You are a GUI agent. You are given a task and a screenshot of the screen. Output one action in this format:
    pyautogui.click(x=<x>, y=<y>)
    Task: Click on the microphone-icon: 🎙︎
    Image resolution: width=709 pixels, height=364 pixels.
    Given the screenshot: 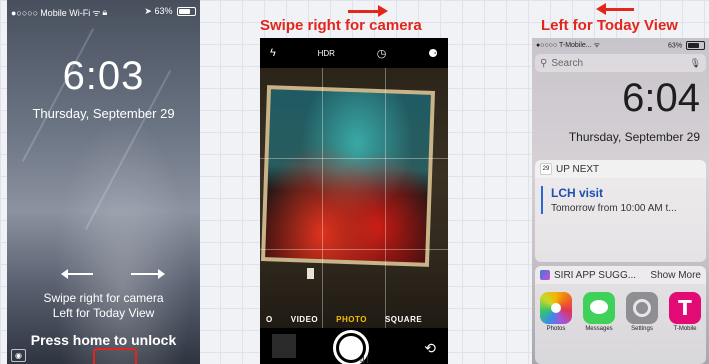 What is the action you would take?
    pyautogui.click(x=695, y=63)
    